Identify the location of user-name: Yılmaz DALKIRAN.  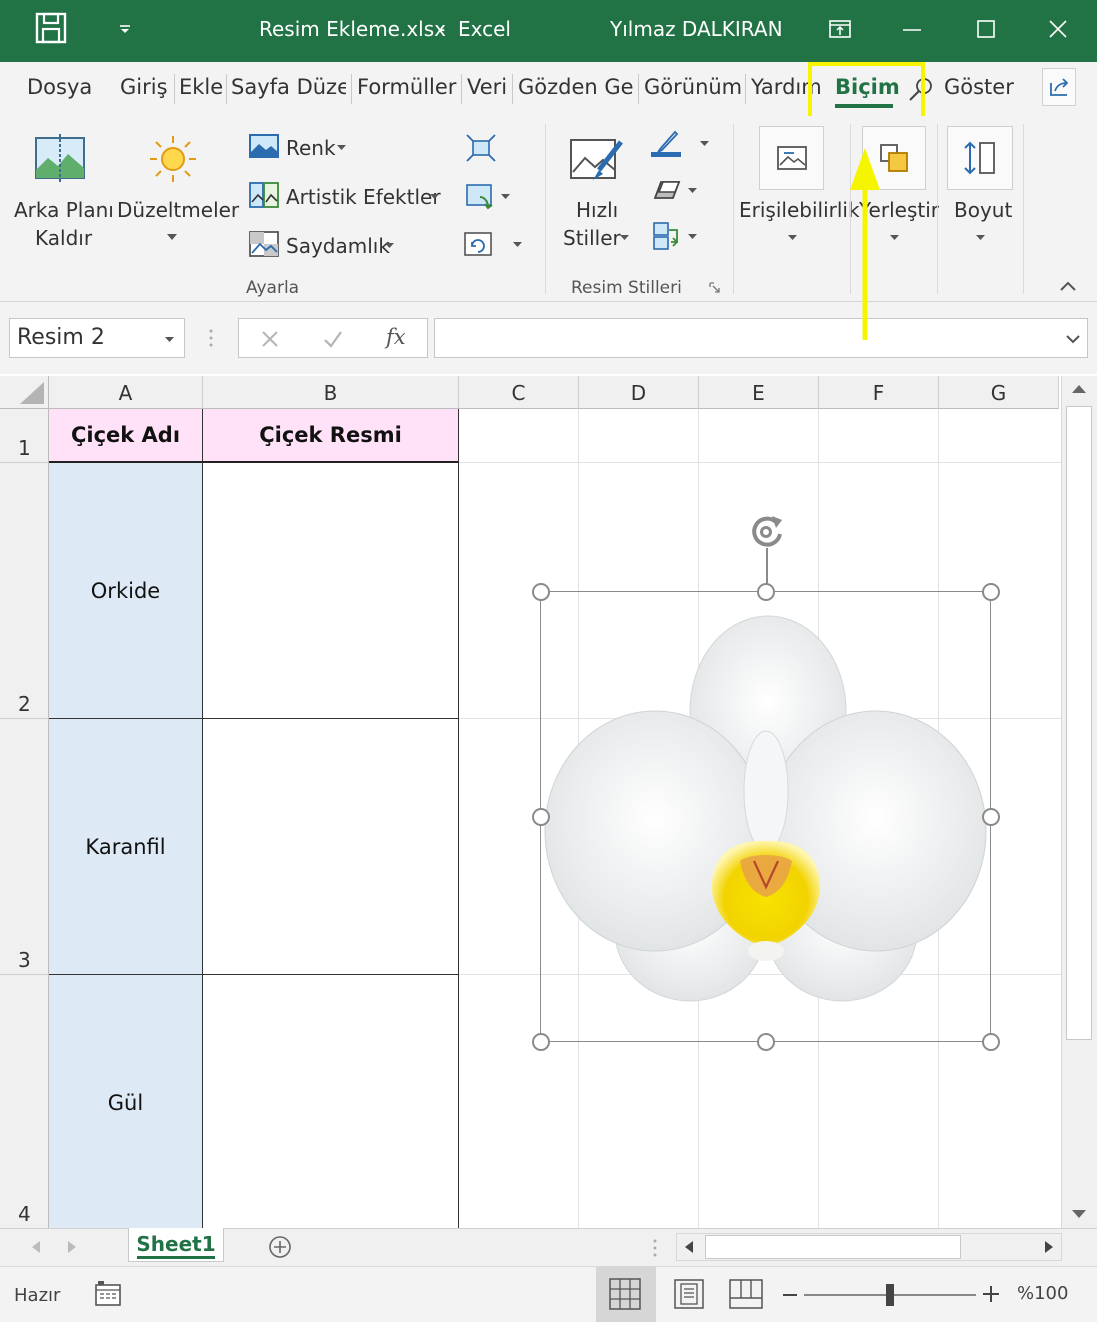
(696, 29).